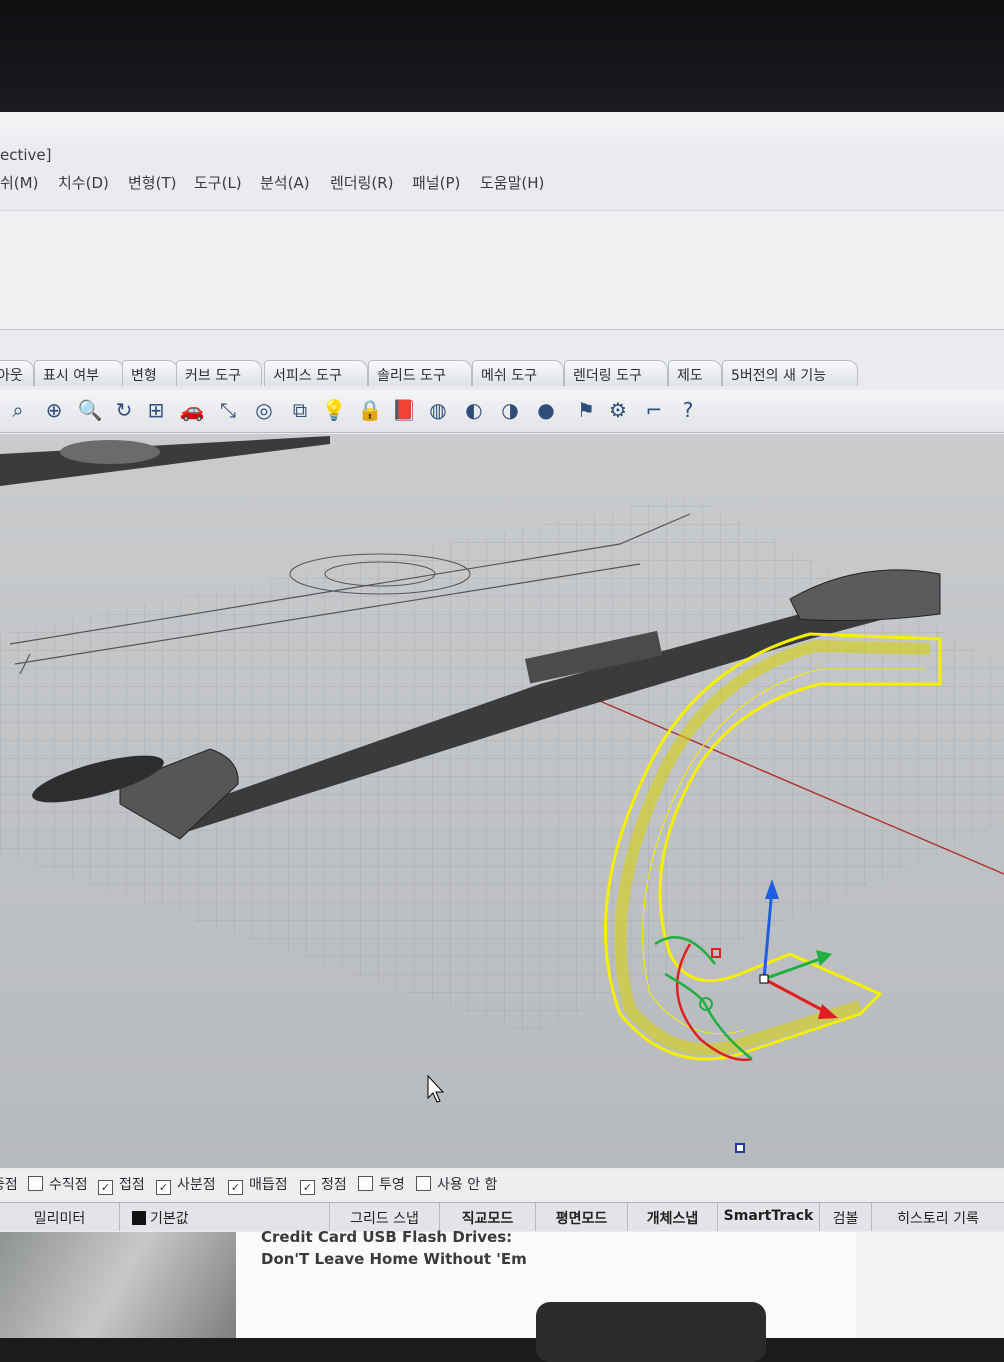  What do you see at coordinates (258, 1184) in the screenshot?
I see `osnap-knot: ✓ 매듭점` at bounding box center [258, 1184].